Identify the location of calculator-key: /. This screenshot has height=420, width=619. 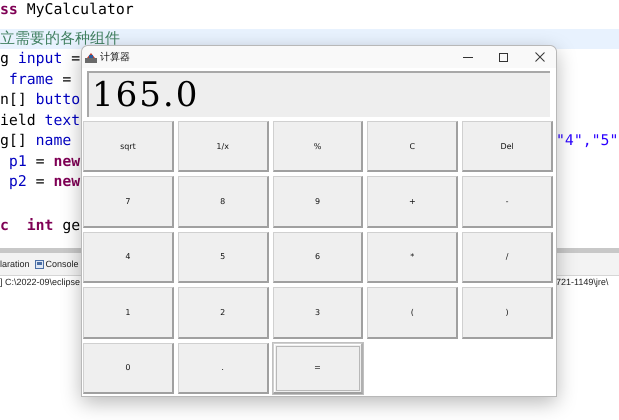
(507, 258).